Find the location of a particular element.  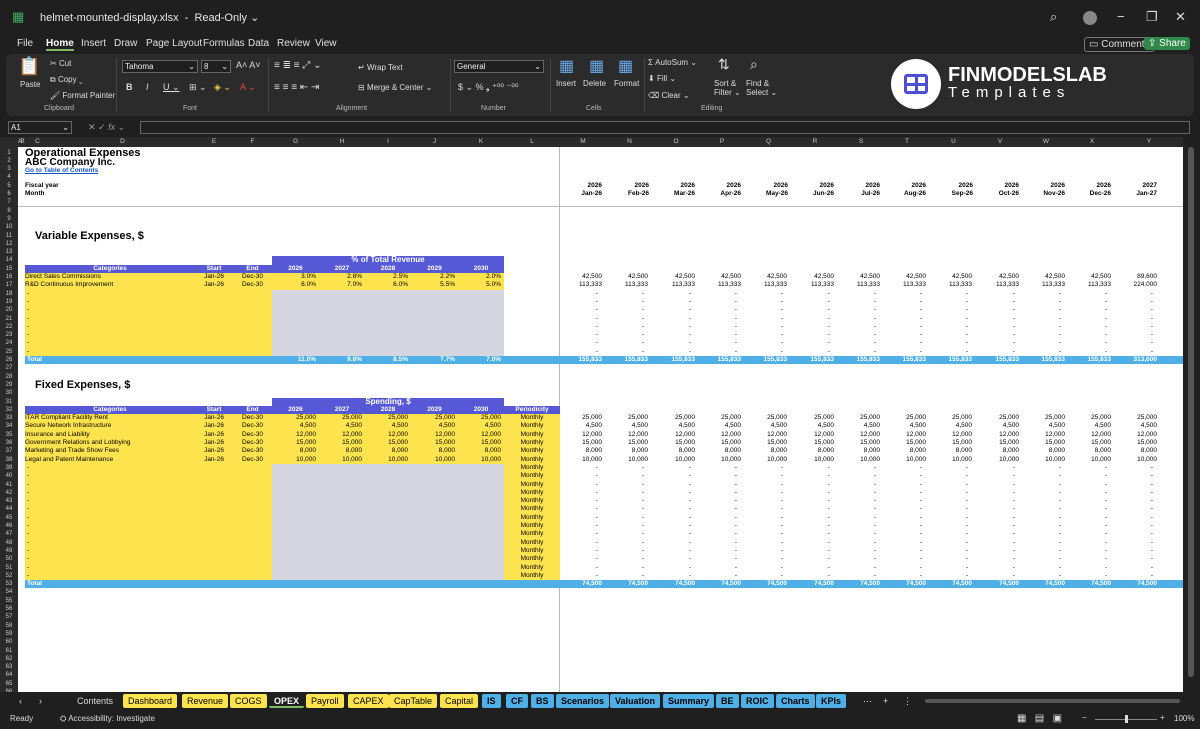

monthly-value: 10,000 is located at coordinates (674, 460).